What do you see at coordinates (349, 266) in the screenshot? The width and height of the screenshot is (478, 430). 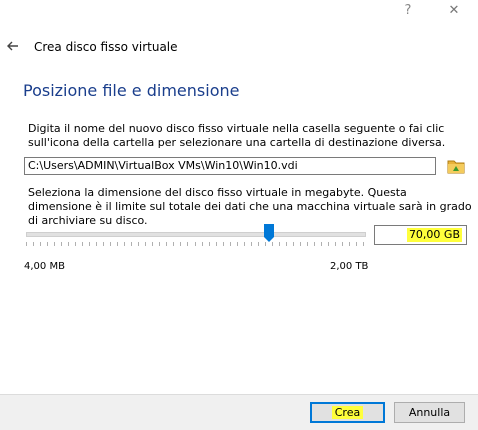 I see `slider-max-label: 2,00 TB` at bounding box center [349, 266].